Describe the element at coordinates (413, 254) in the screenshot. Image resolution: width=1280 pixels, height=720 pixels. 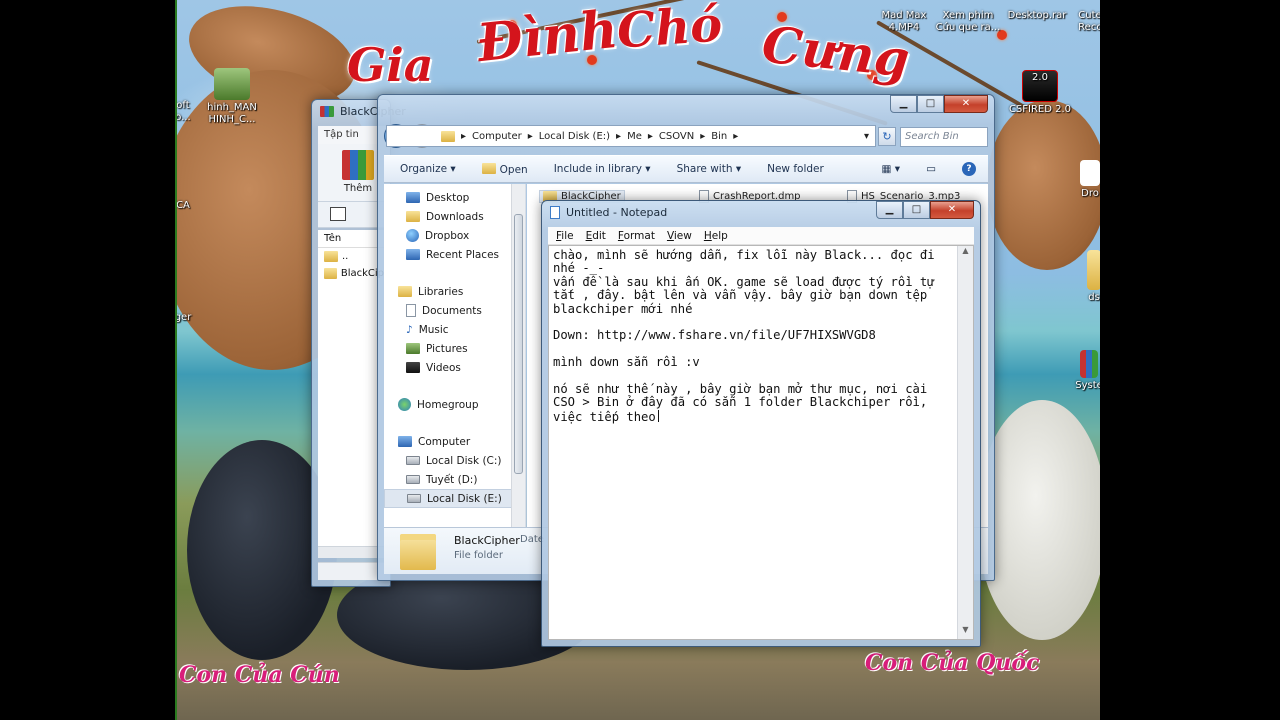
I see `recent-places-icon` at that location.